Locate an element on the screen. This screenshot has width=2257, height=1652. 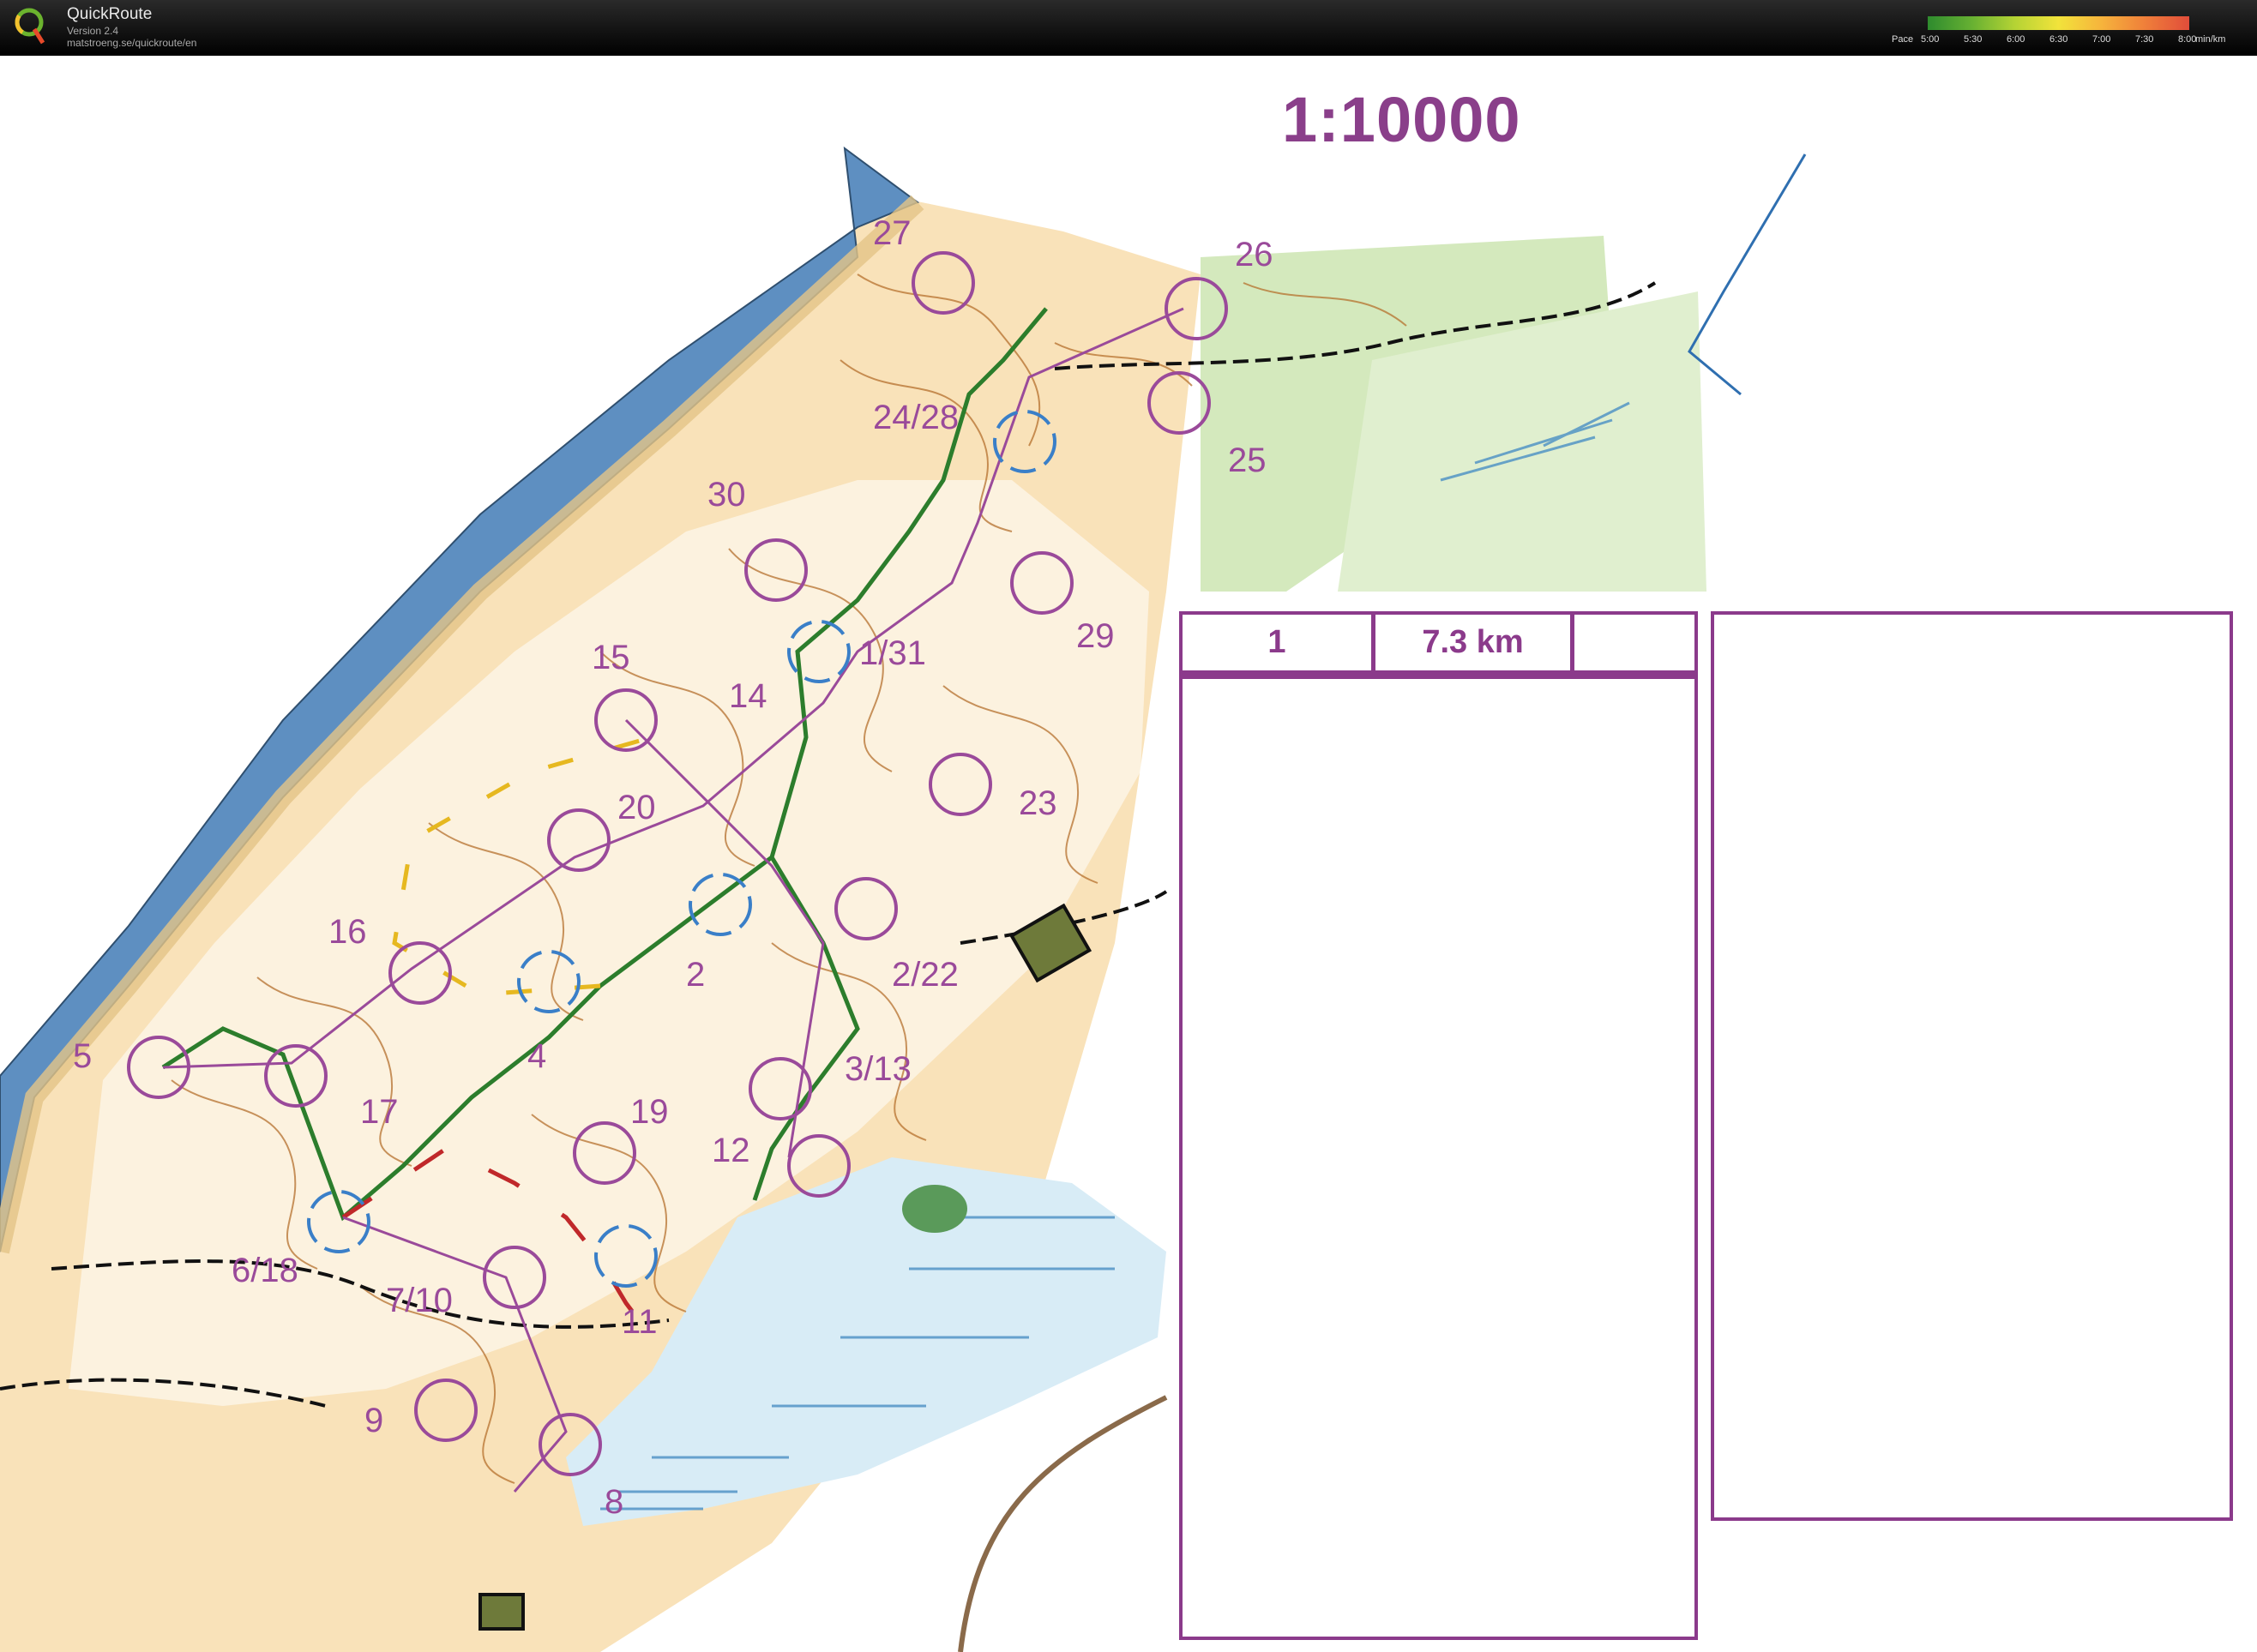
control-label: 16 is located at coordinates (347, 932).